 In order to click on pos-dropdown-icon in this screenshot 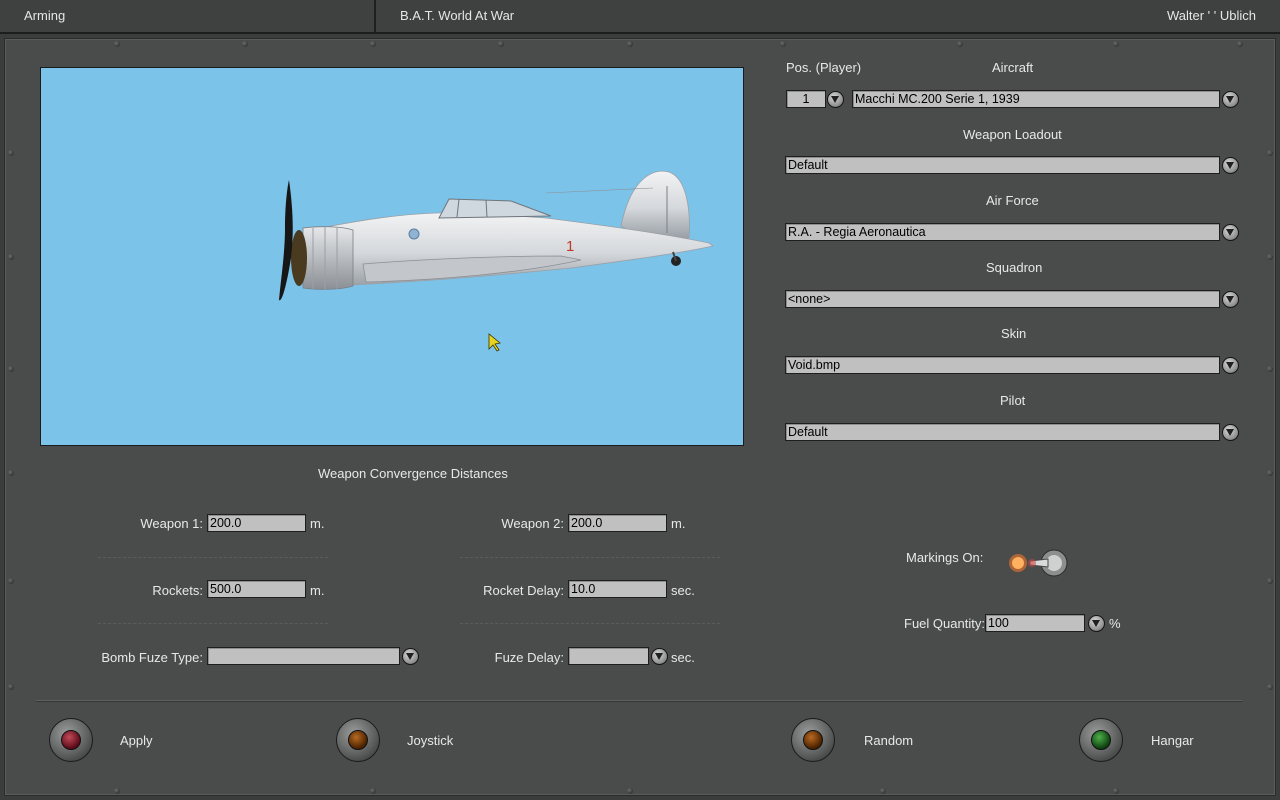, I will do `click(835, 99)`.